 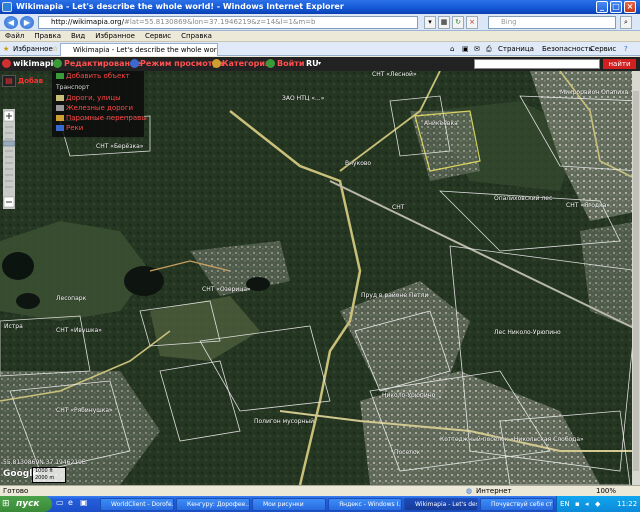 I want to click on compat-view-icon: ▦, so click(x=444, y=22).